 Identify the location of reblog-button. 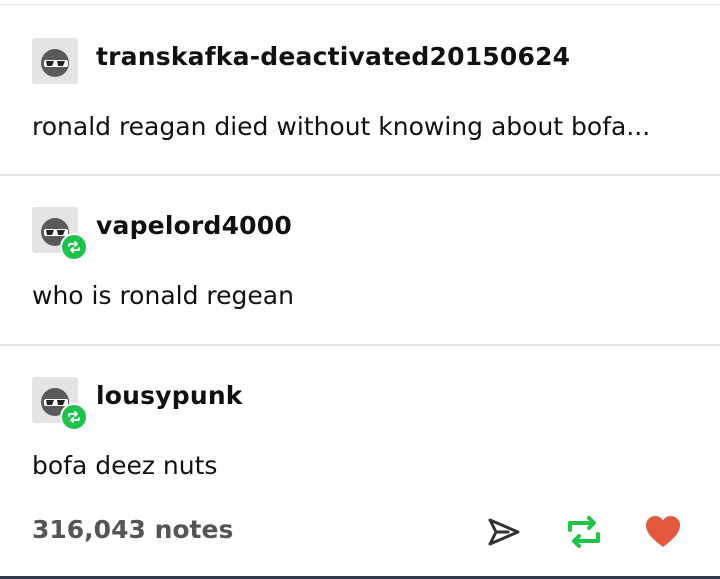
(584, 532).